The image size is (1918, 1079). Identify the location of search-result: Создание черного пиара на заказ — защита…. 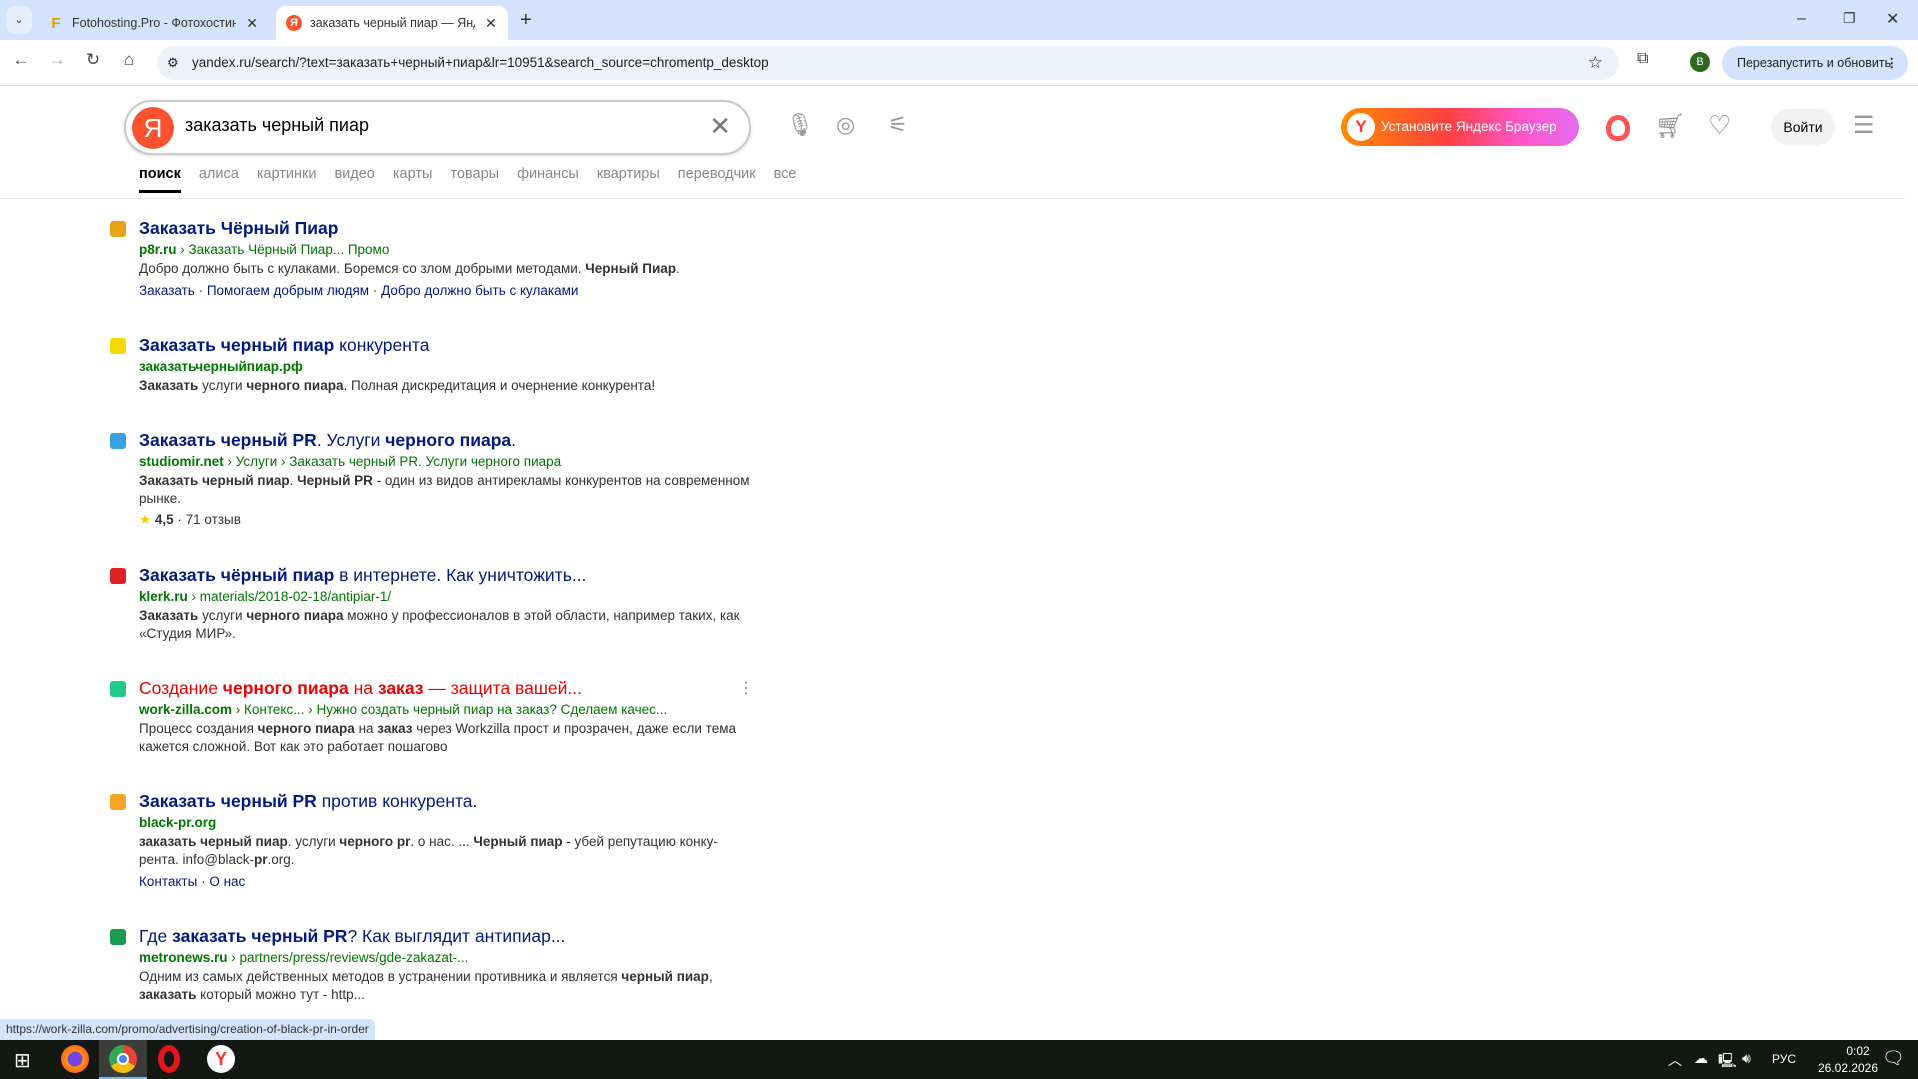
(432, 717).